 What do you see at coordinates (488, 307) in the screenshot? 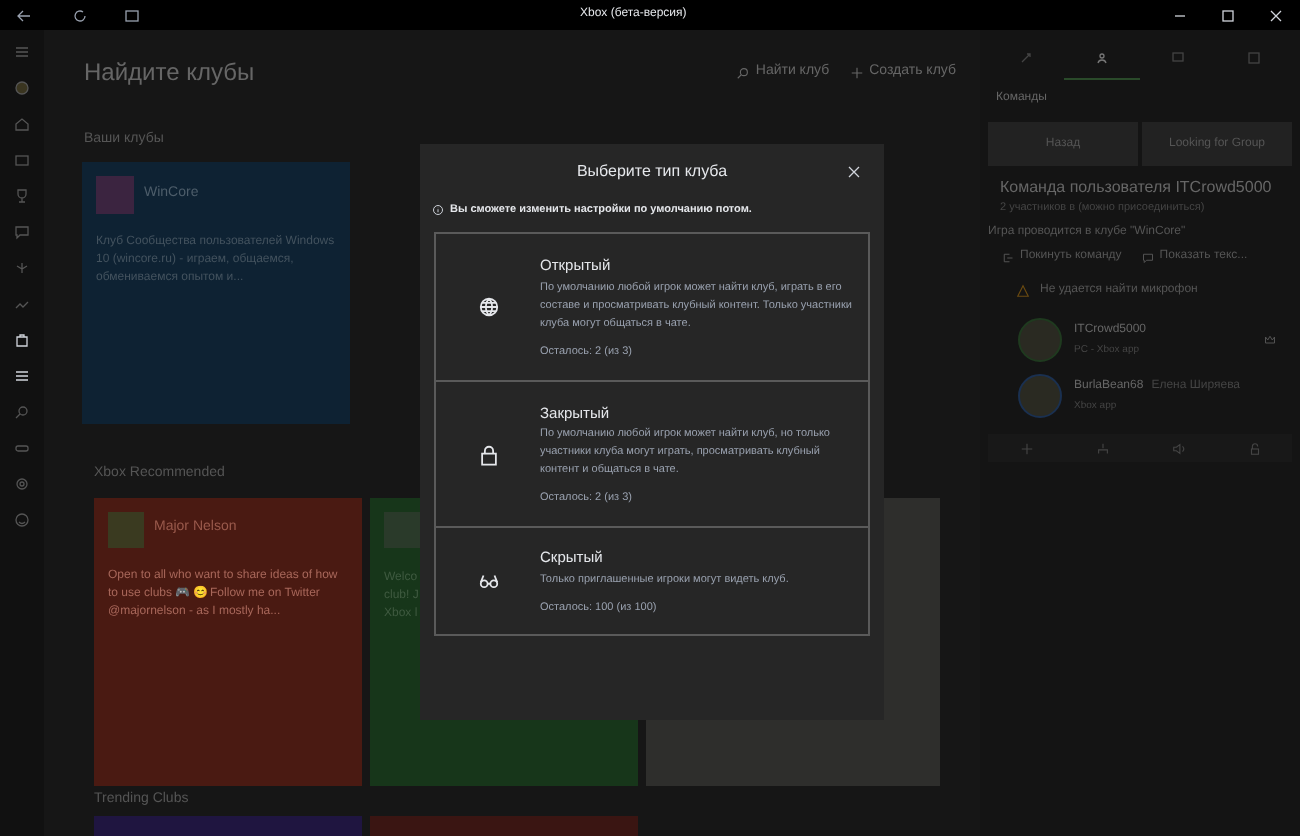
I see `globe-icon` at bounding box center [488, 307].